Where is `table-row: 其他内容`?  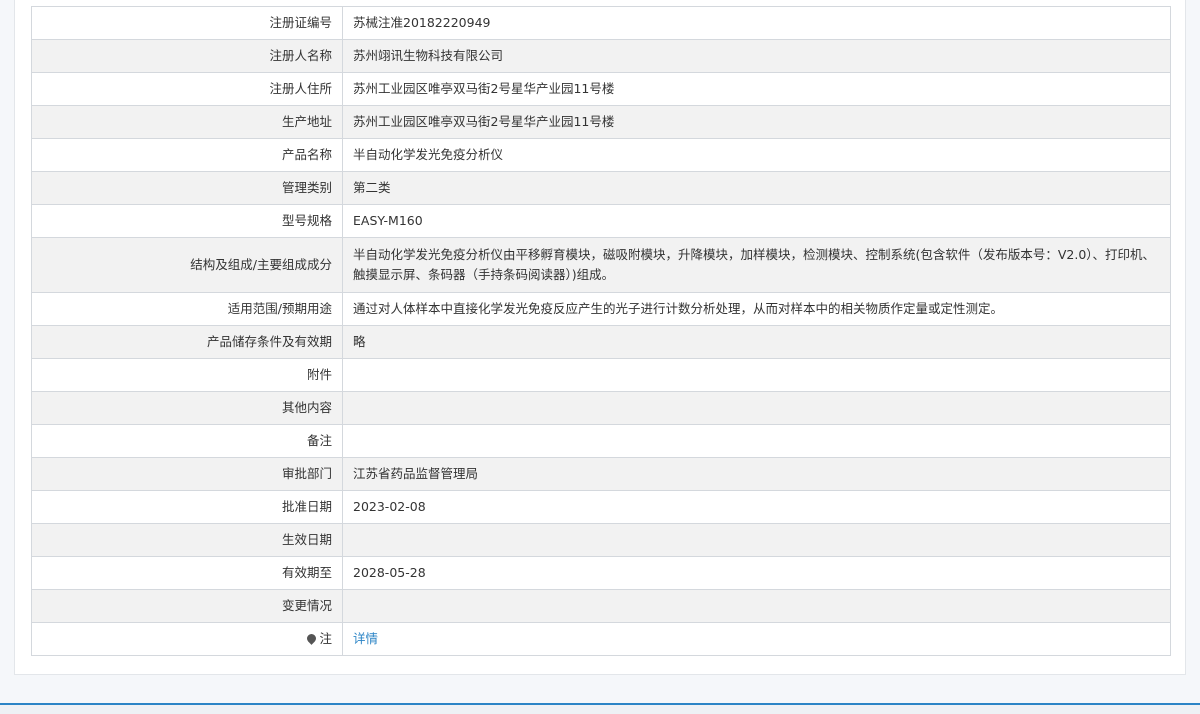 table-row: 其他内容 is located at coordinates (601, 408).